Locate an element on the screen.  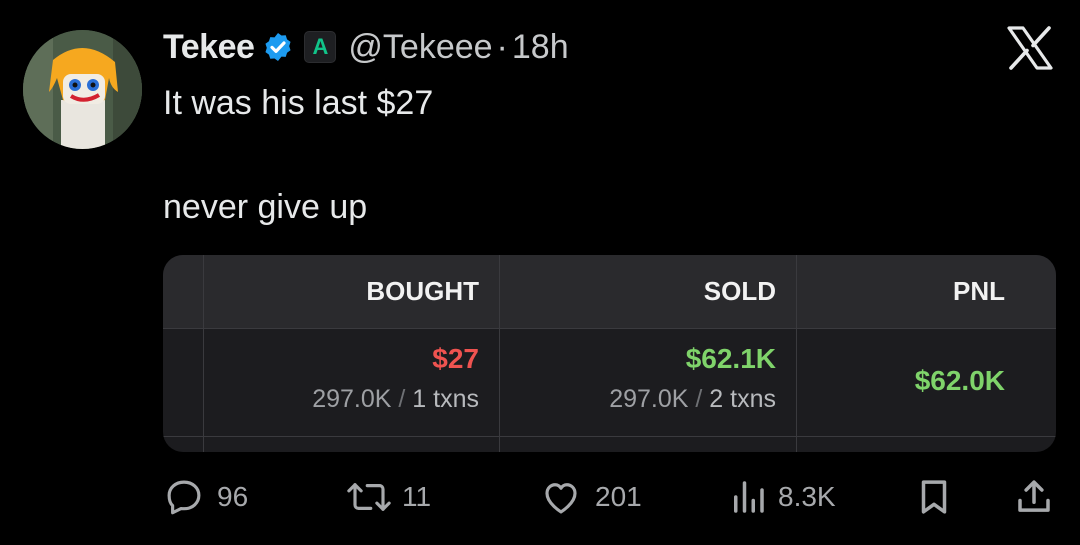
share-button is located at coordinates (1034, 497).